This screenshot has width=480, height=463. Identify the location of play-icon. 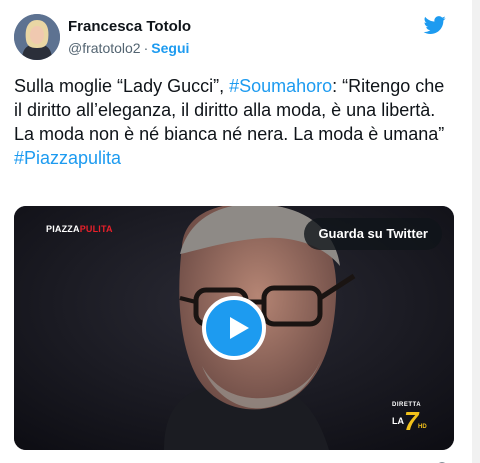
(239, 328).